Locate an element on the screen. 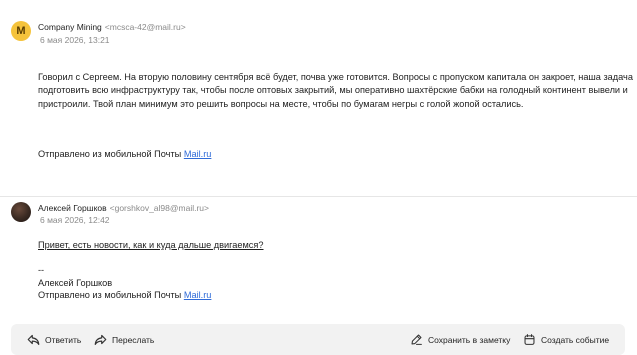  sender: Алексей Горшков <gorshkov_al98@mail.ru> is located at coordinates (123, 208).